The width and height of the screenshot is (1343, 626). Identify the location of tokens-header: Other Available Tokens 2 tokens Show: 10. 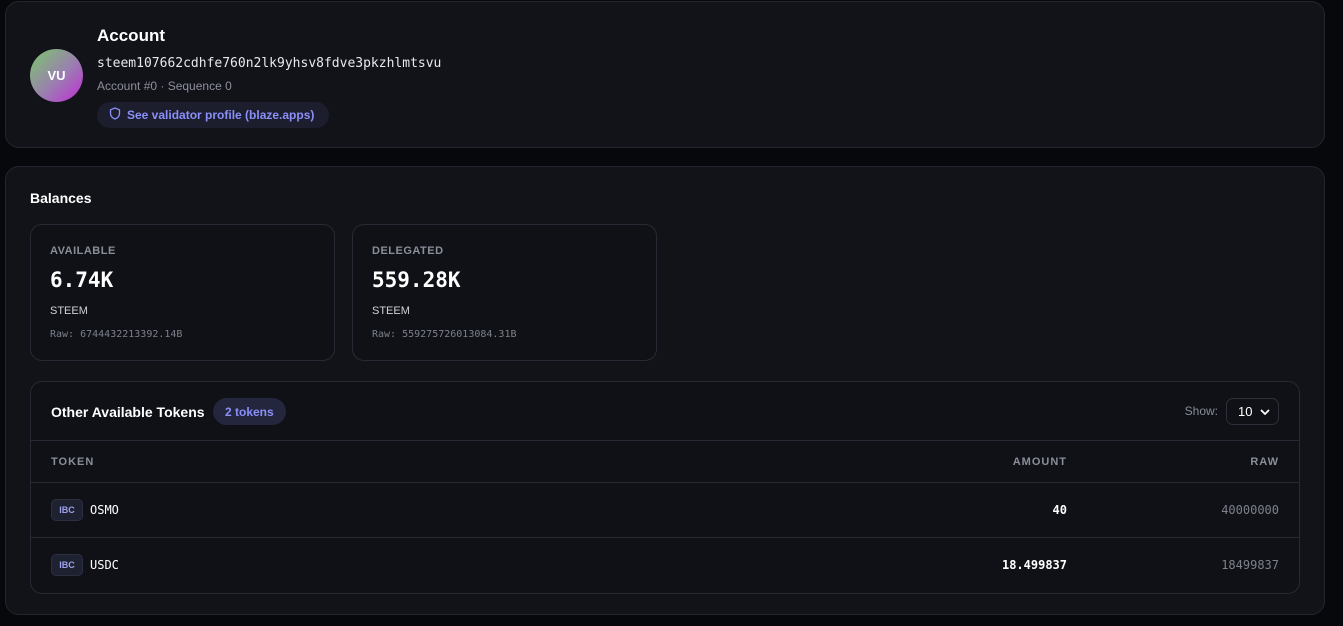
(665, 411).